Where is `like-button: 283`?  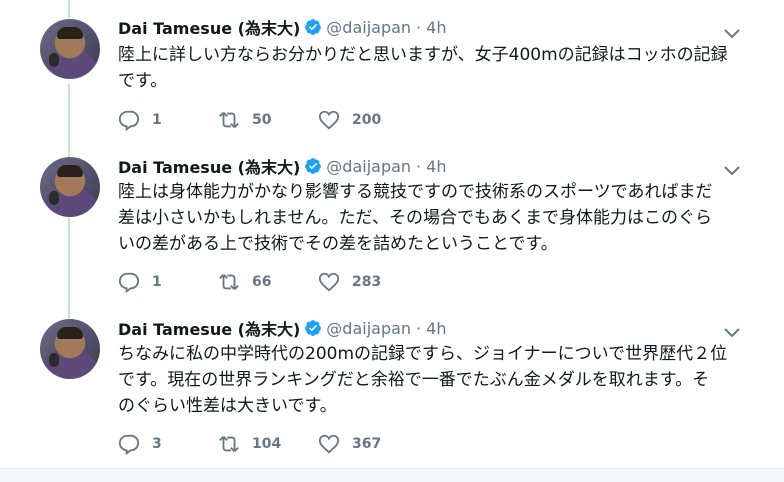 like-button: 283 is located at coordinates (368, 282).